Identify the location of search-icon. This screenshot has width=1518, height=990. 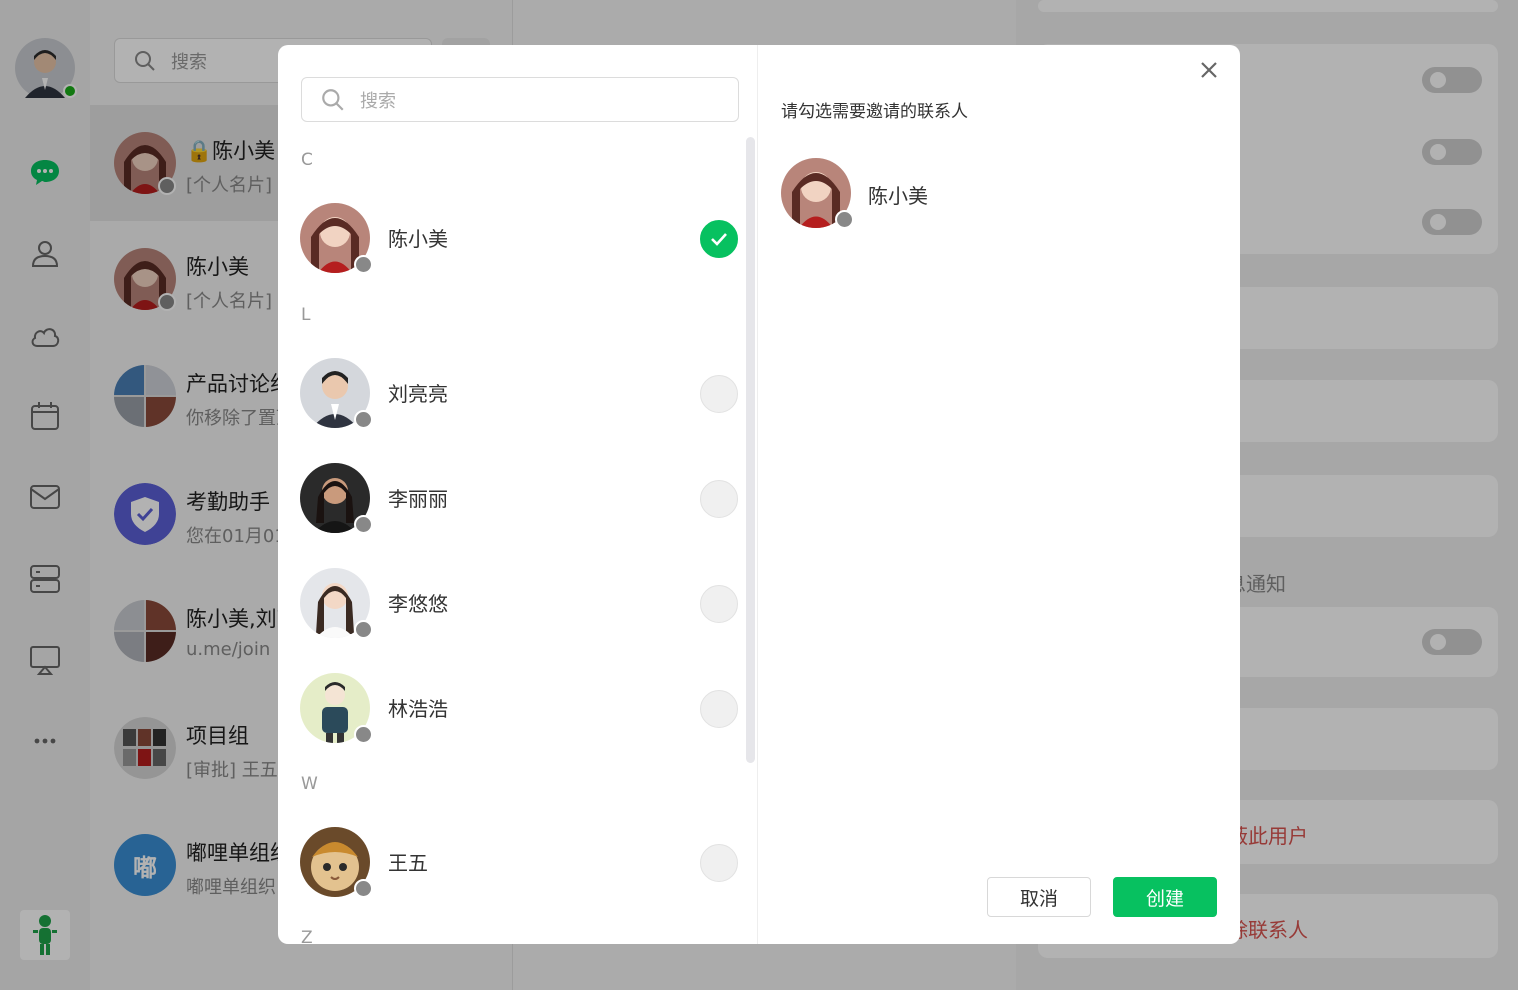
(333, 99).